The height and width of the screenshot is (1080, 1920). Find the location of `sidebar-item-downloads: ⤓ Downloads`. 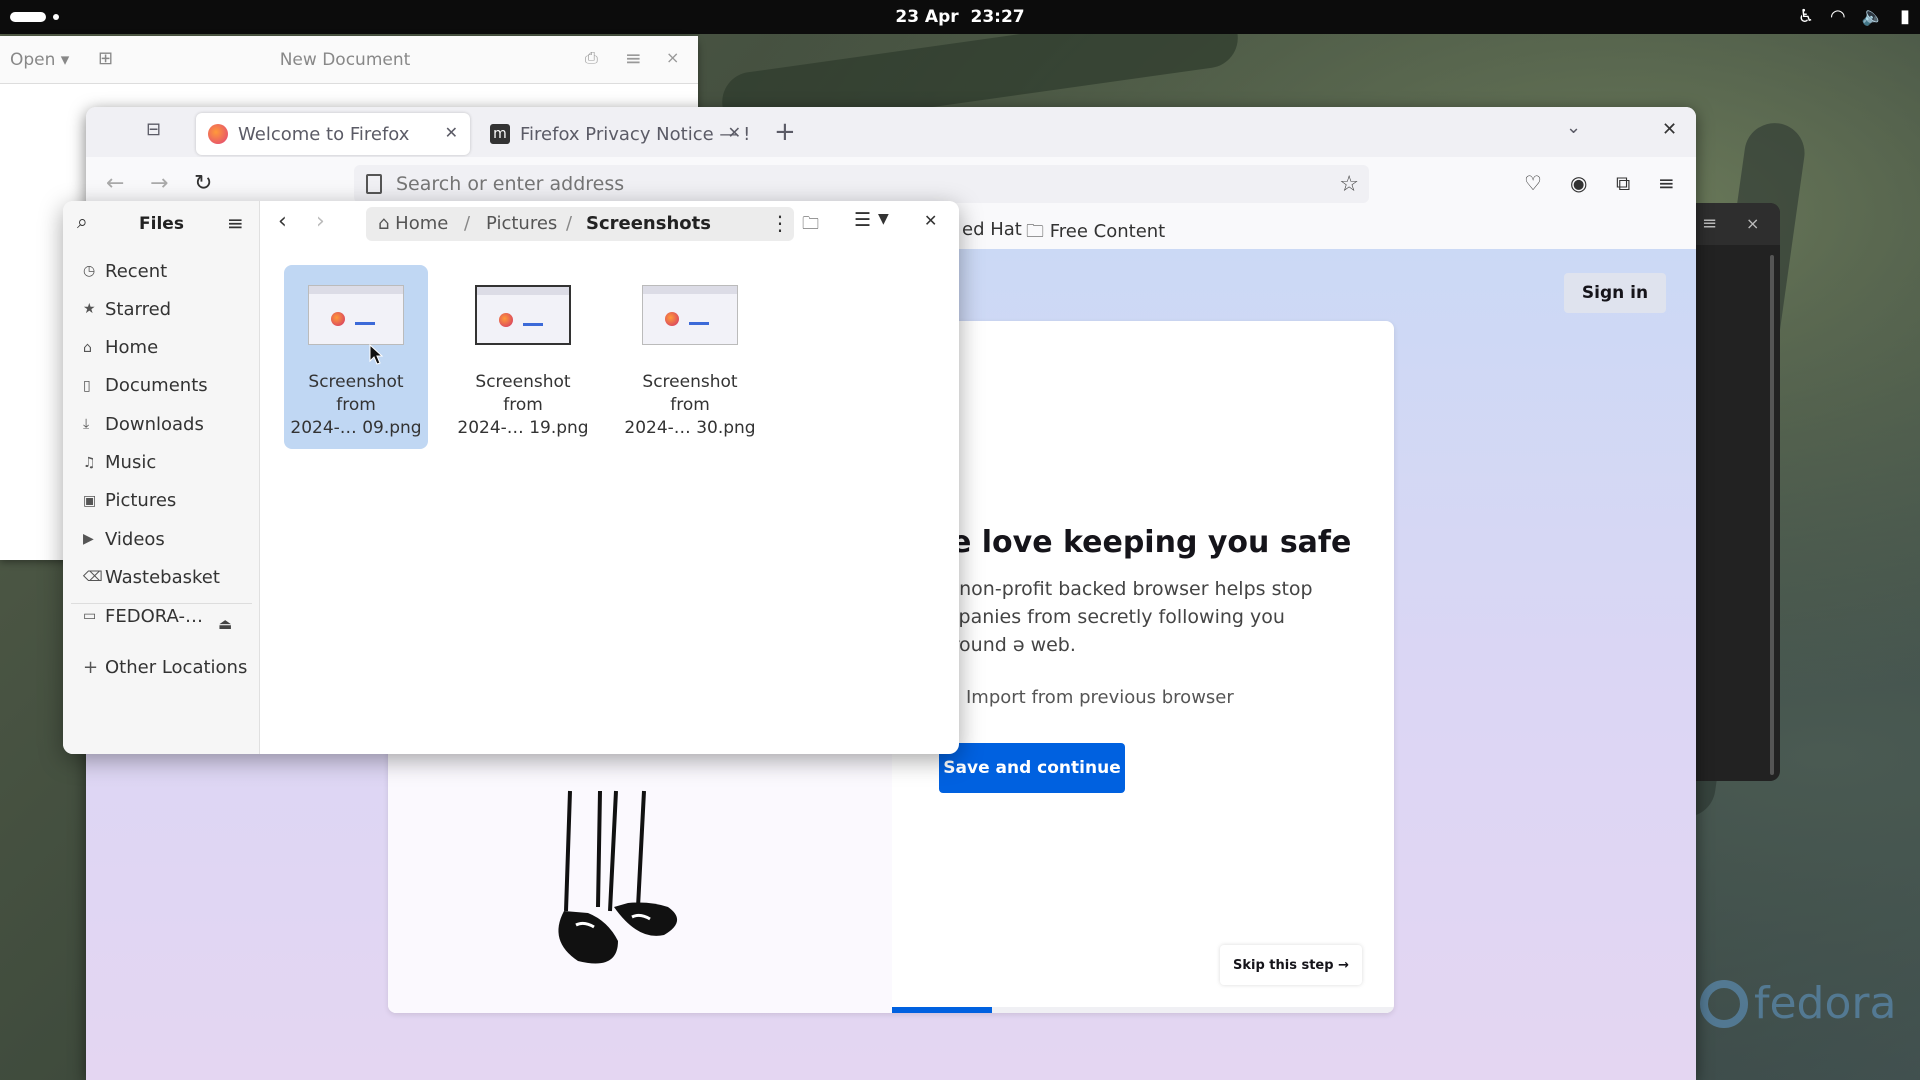

sidebar-item-downloads: ⤓ Downloads is located at coordinates (161, 424).